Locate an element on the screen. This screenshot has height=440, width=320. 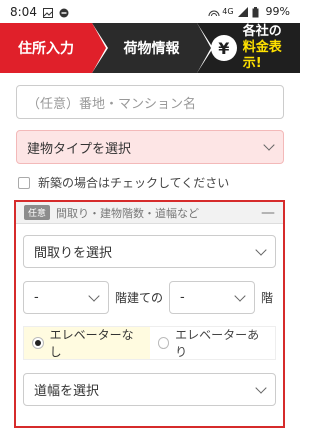
layout-select: 間取りを選択 is located at coordinates (149, 251).